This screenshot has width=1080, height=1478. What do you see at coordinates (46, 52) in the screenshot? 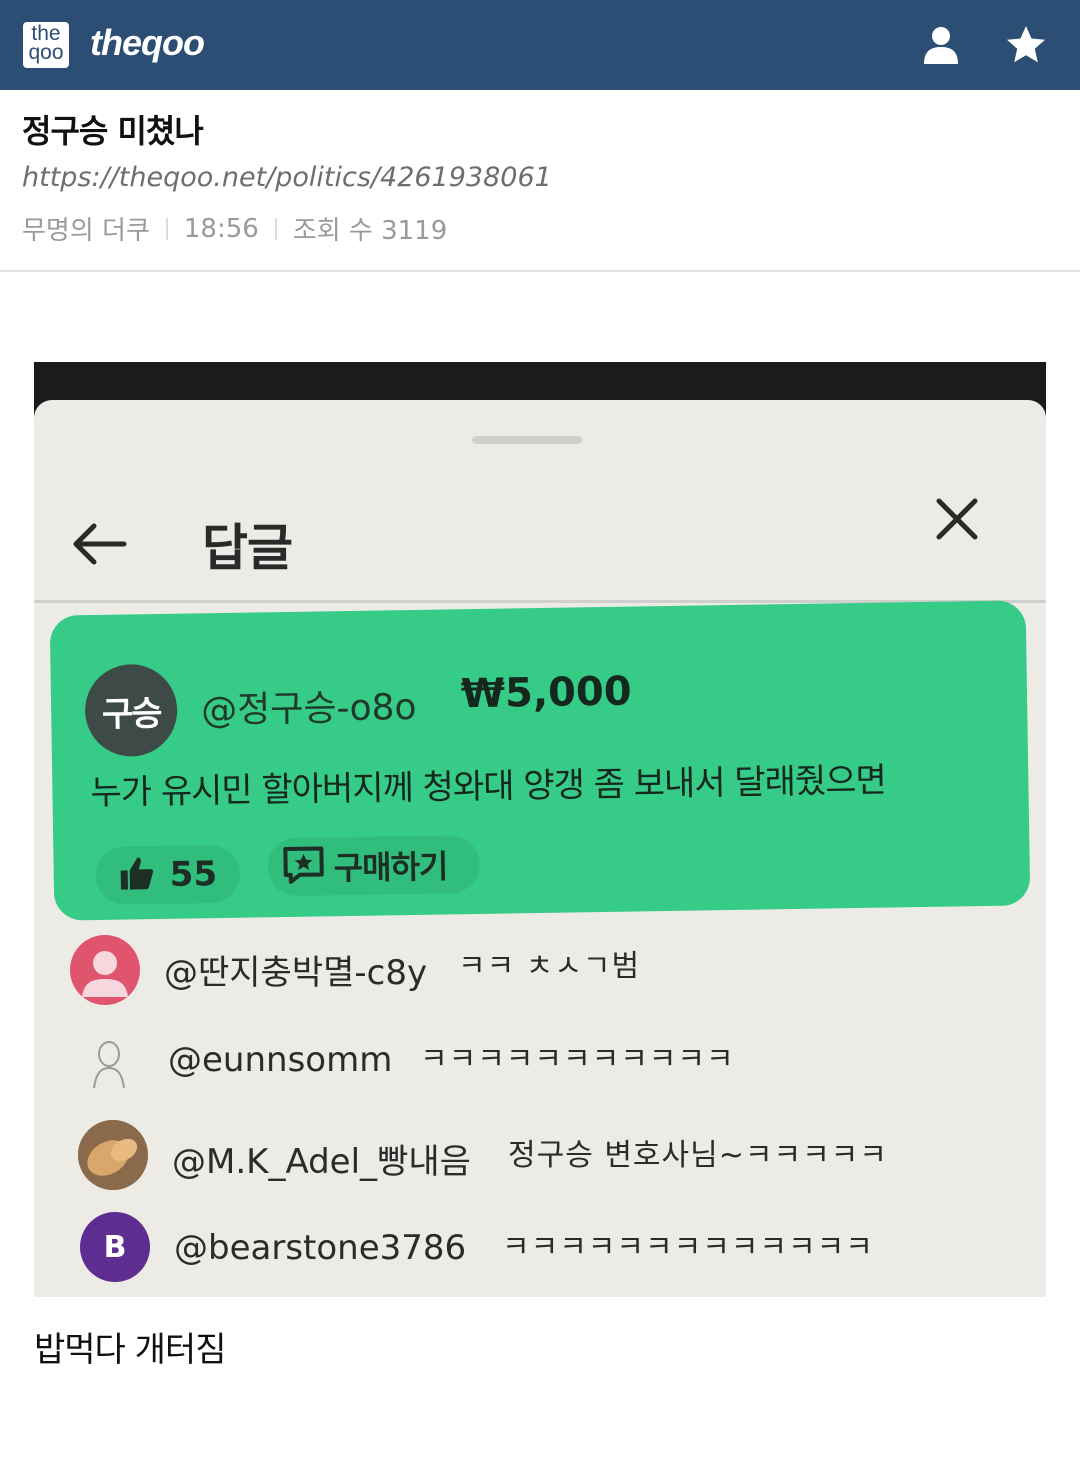
I see `logo-line-2: qoo` at bounding box center [46, 52].